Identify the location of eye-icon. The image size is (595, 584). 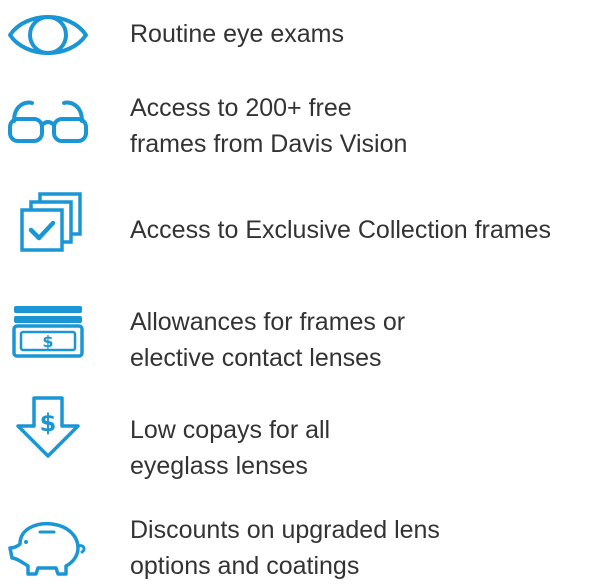
(48, 35).